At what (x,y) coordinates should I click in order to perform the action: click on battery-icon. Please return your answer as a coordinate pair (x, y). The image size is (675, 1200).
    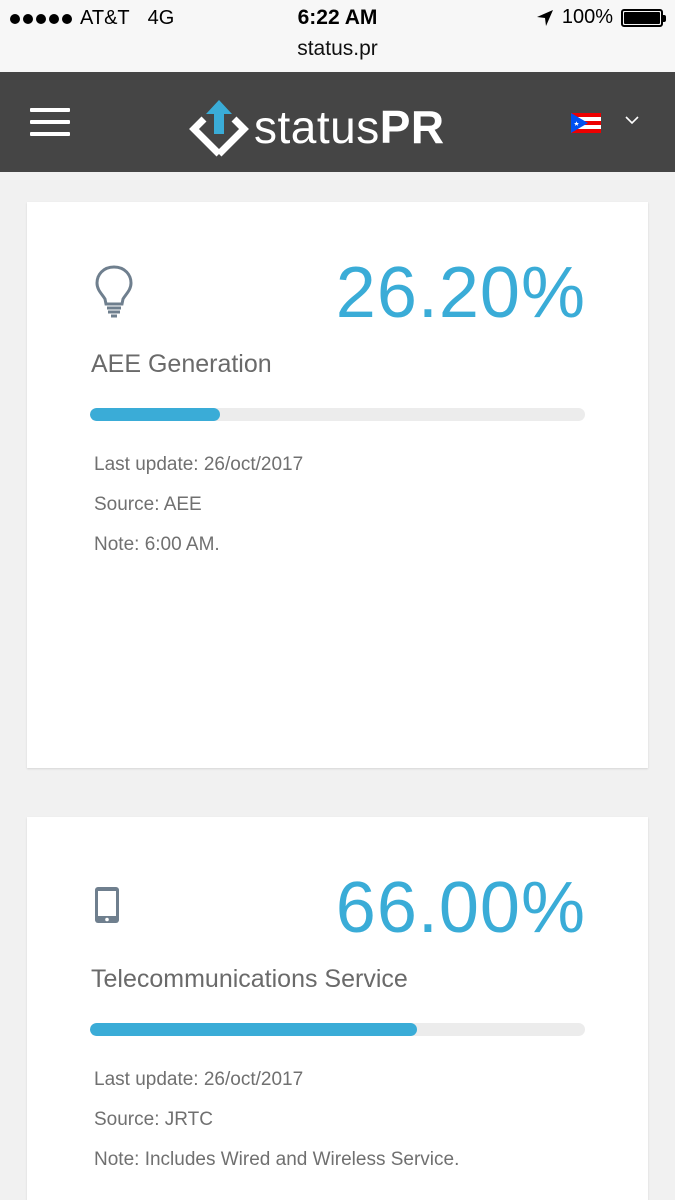
    Looking at the image, I should click on (643, 17).